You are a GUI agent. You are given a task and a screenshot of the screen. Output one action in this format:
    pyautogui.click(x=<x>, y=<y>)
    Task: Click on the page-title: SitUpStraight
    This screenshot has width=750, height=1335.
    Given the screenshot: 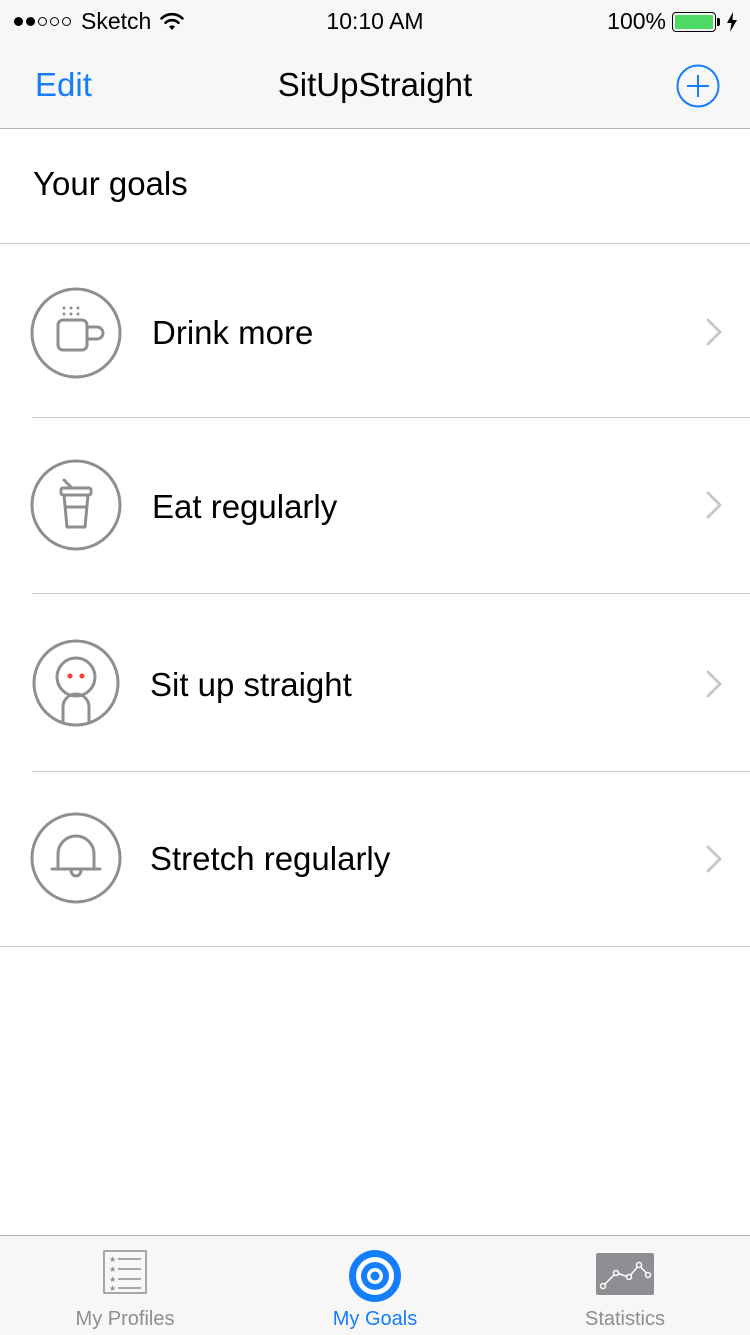 What is the action you would take?
    pyautogui.click(x=375, y=84)
    